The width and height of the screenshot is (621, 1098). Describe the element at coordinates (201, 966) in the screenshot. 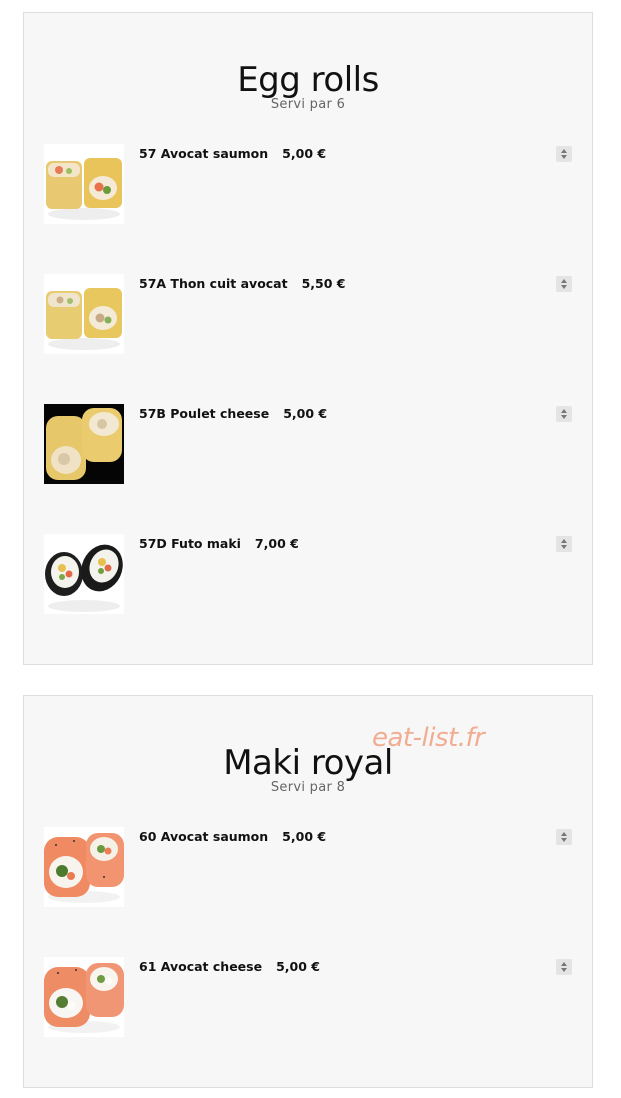

I see `item-name: 61 Avocat cheese` at that location.